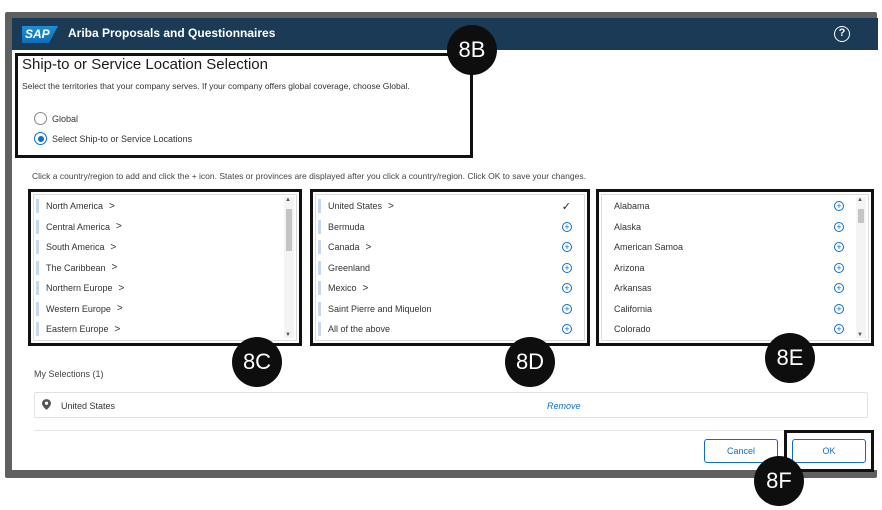  I want to click on country-item: All of the above +, so click(450, 329).